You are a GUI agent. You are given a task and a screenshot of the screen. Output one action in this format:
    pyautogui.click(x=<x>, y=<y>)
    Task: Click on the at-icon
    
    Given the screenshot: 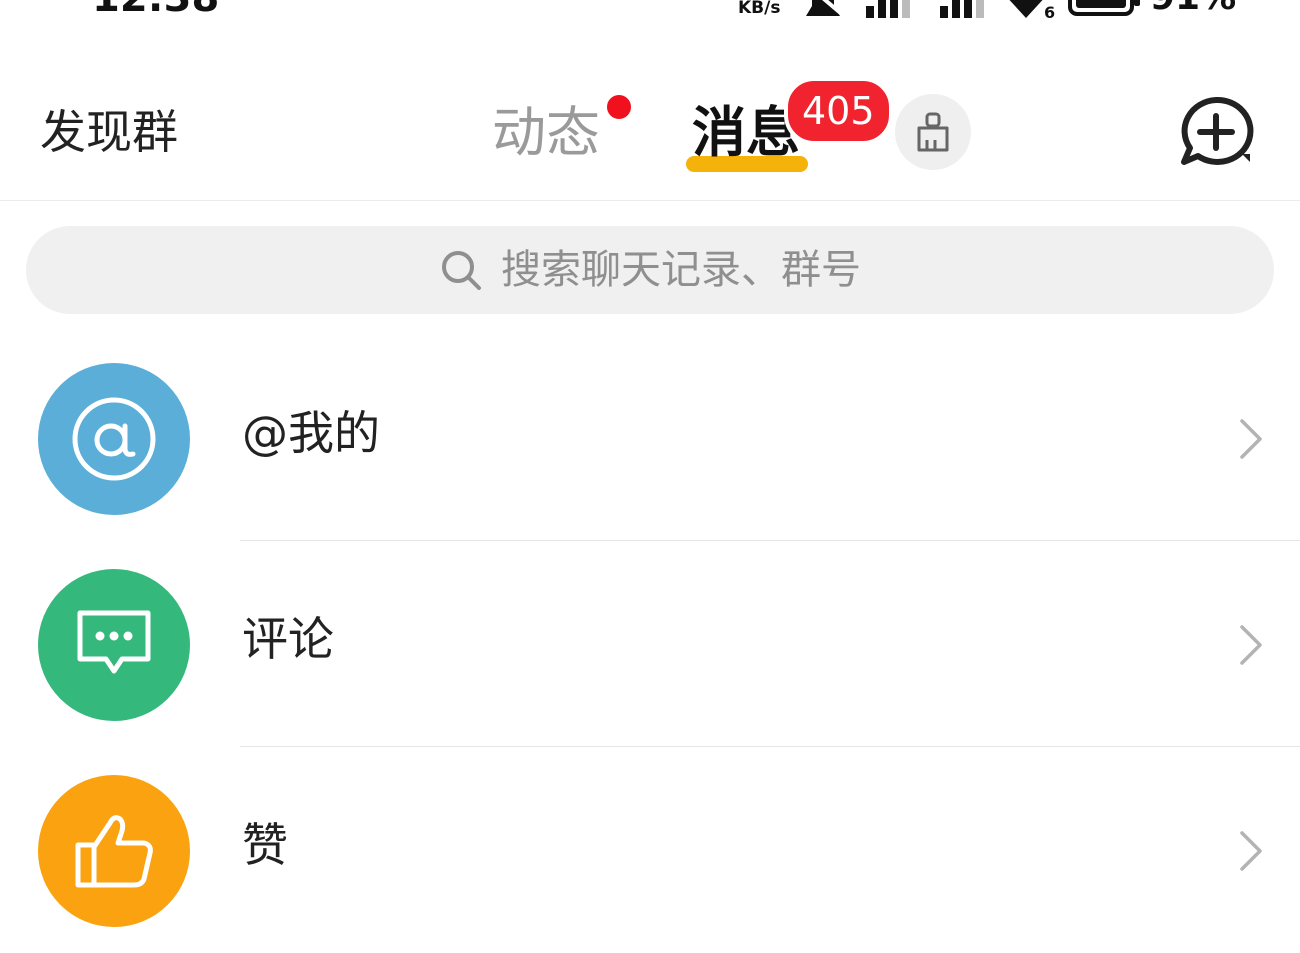 What is the action you would take?
    pyautogui.click(x=114, y=439)
    